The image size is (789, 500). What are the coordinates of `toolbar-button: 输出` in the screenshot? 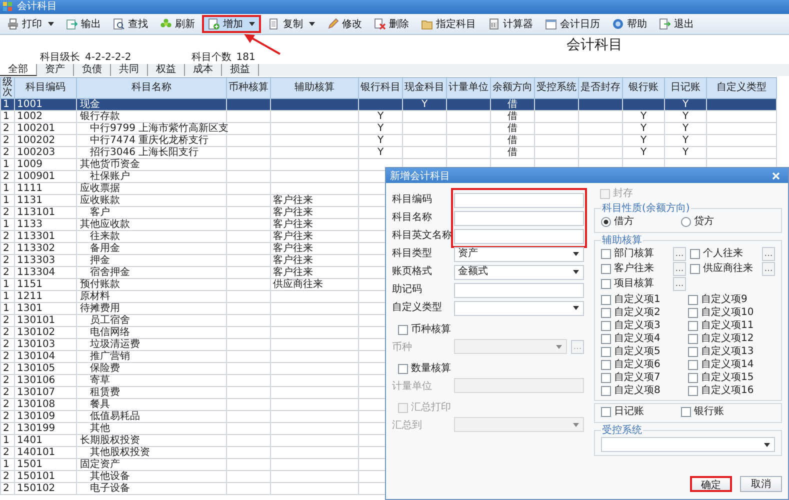 It's located at (83, 24).